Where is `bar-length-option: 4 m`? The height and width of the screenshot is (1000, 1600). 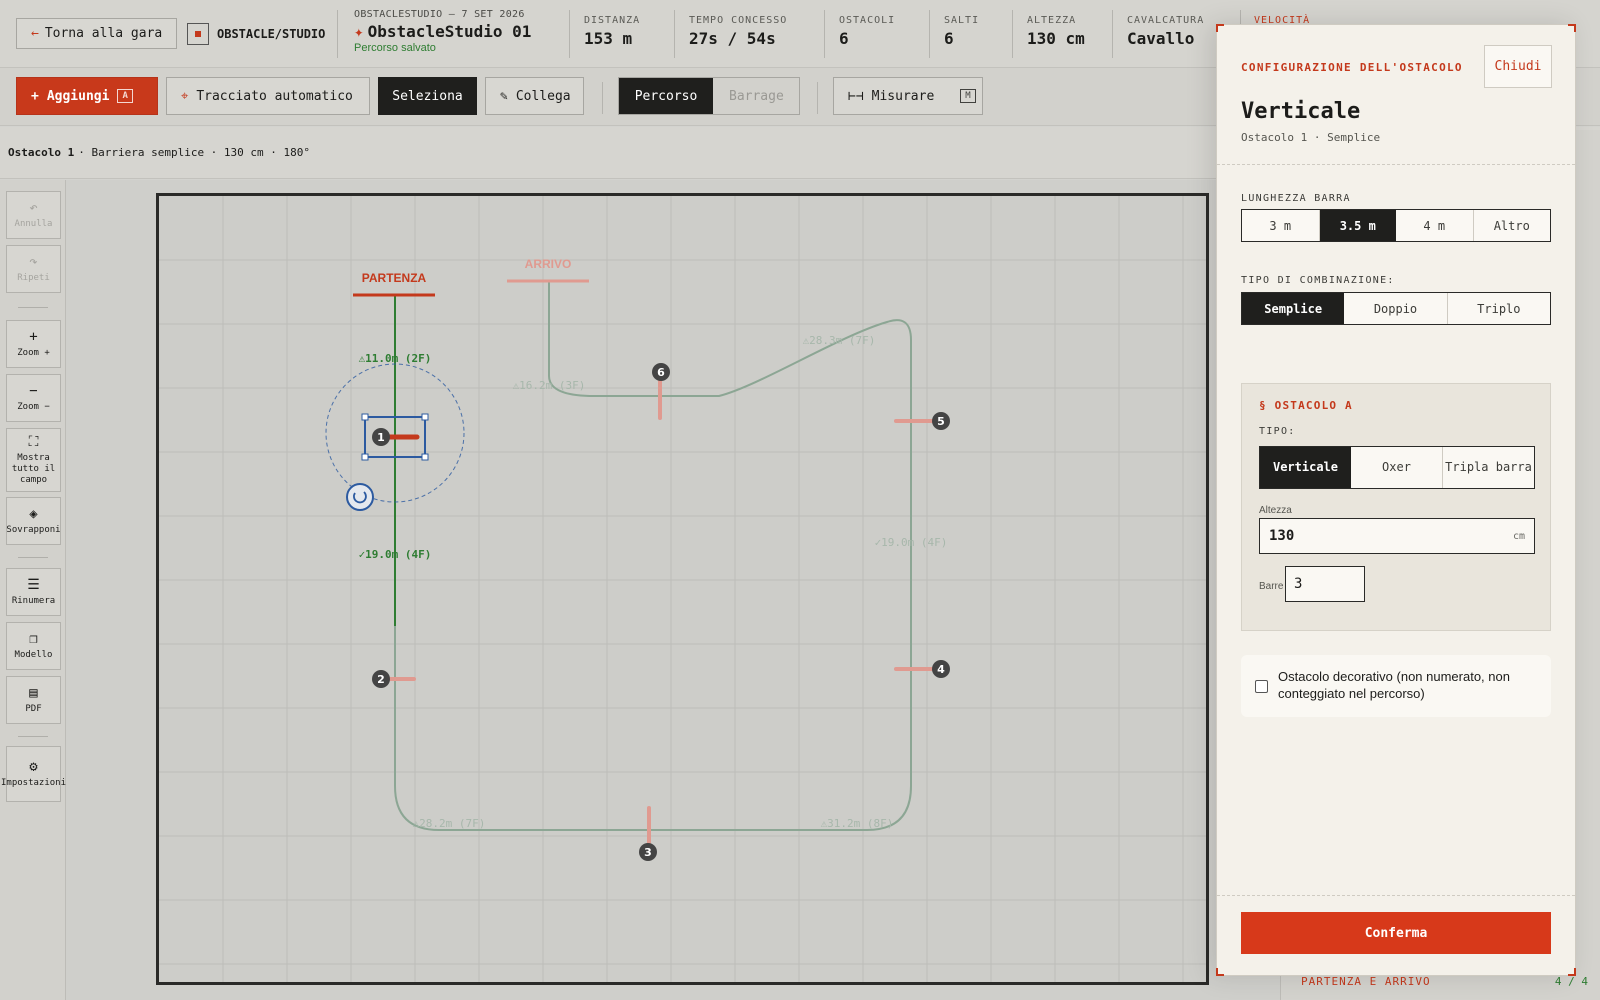 bar-length-option: 4 m is located at coordinates (1435, 225).